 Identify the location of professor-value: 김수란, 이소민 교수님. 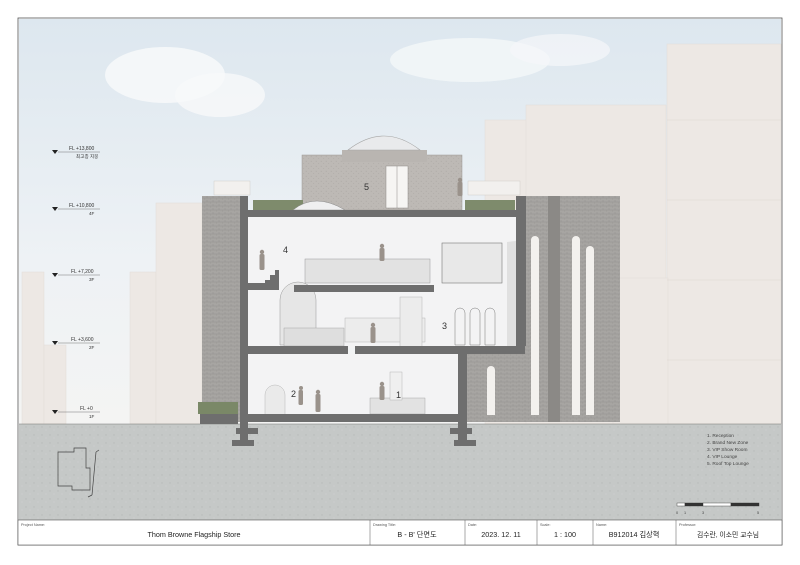
(728, 534).